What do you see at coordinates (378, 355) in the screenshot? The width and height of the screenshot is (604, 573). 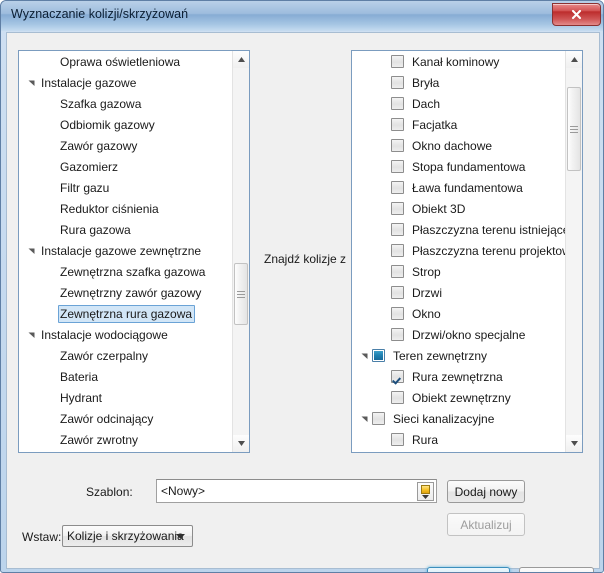 I see `checkbox-indeterminate` at bounding box center [378, 355].